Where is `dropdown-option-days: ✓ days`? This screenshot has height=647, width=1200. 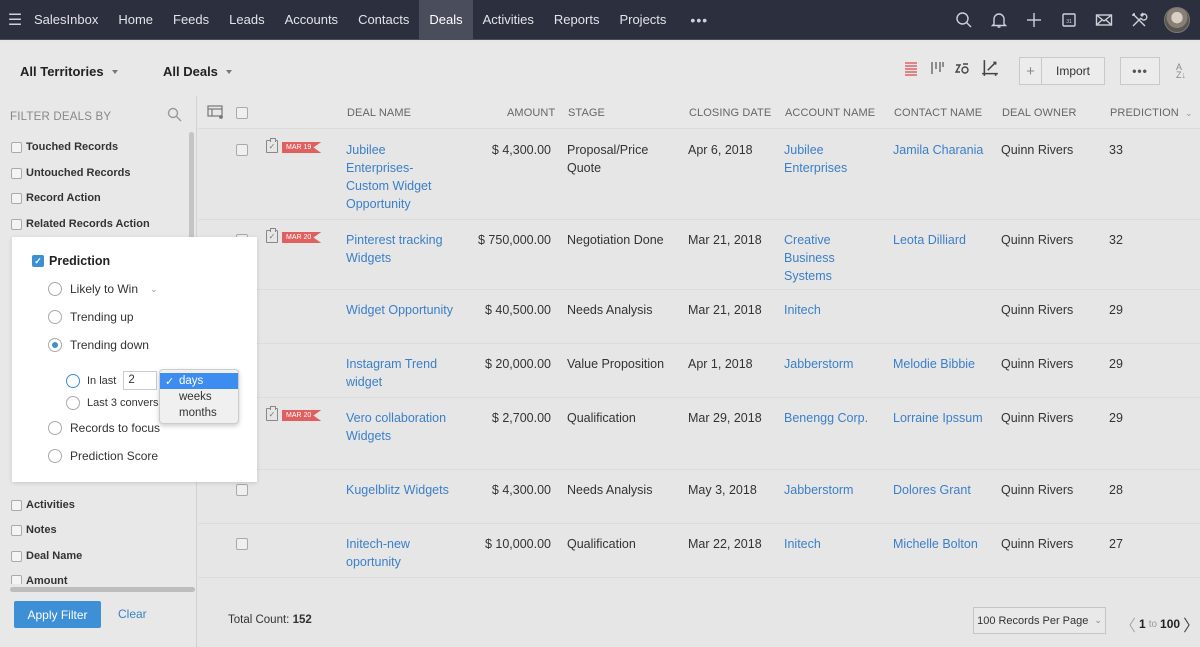
dropdown-option-days: ✓ days is located at coordinates (199, 381).